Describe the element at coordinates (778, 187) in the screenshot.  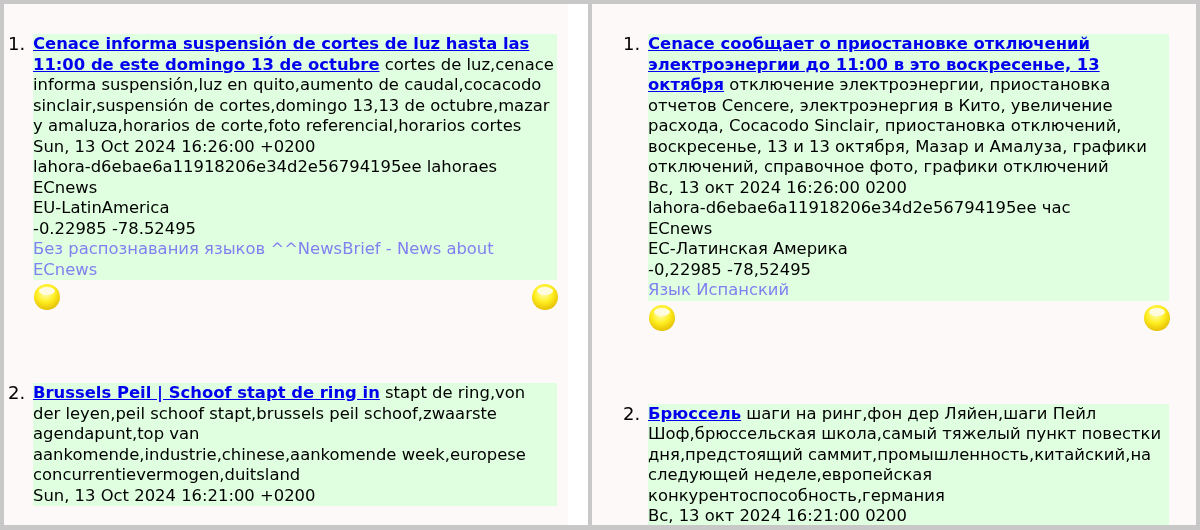
I see `meta-line: Вс, 13 окт 2024 16:26:00 0200` at that location.